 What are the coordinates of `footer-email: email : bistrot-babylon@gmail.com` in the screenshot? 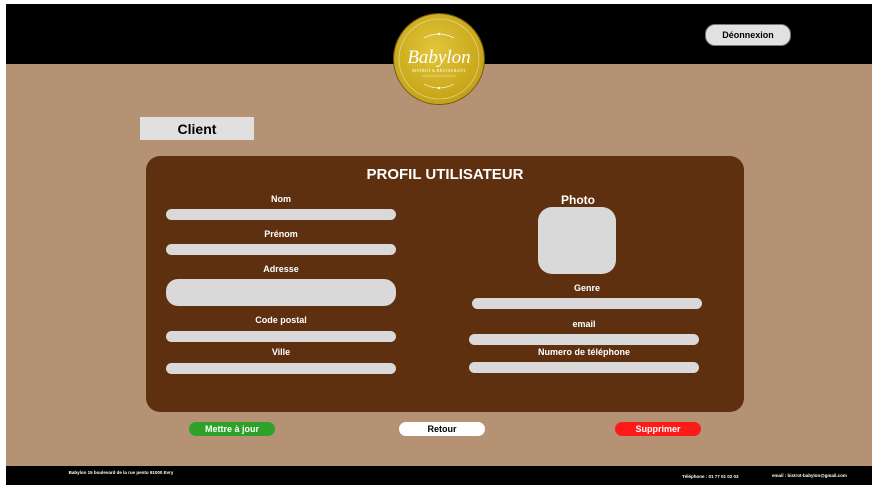 It's located at (809, 475).